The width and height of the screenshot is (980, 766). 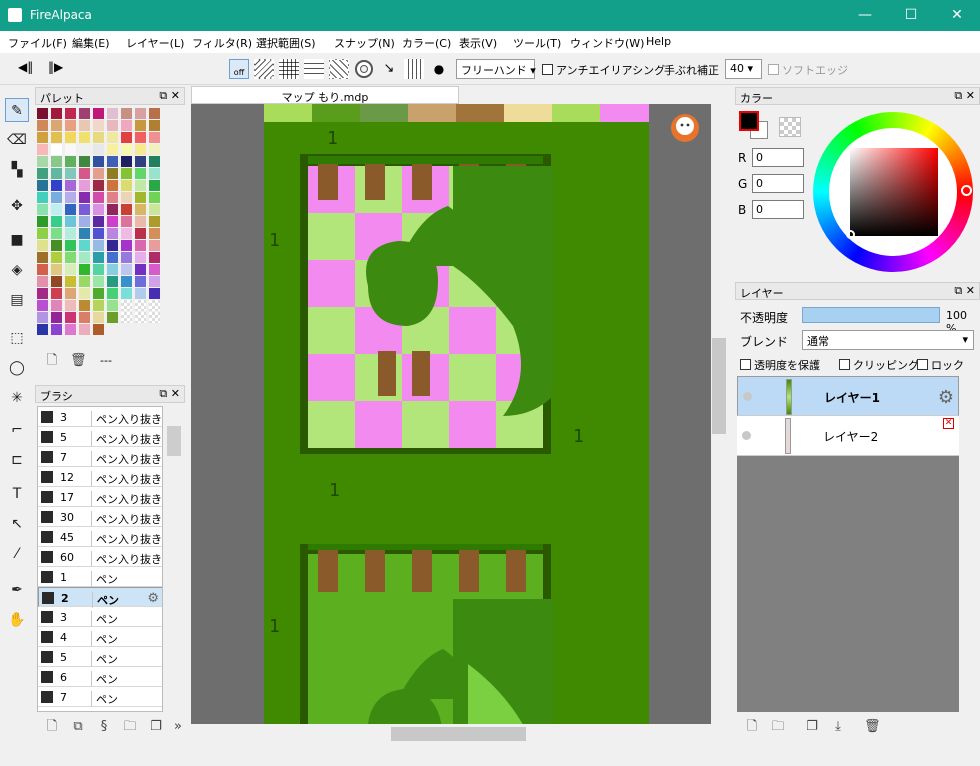 What do you see at coordinates (100, 677) in the screenshot?
I see `brush-item: 6 ペン` at bounding box center [100, 677].